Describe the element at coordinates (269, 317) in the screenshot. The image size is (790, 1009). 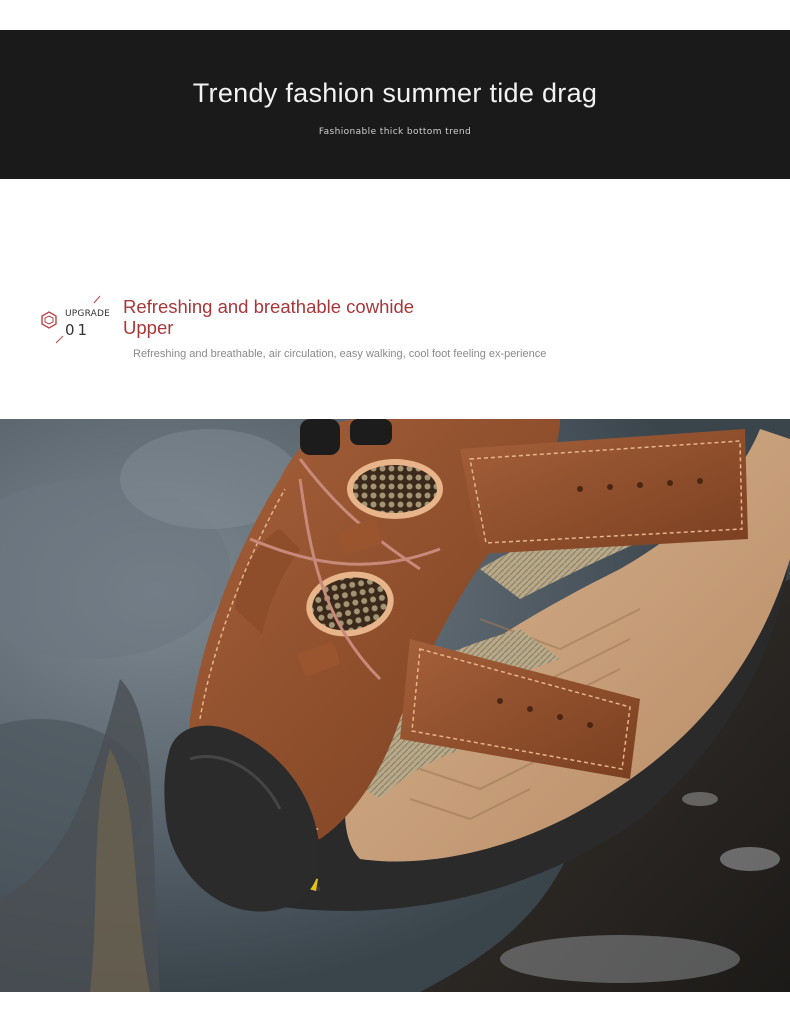
I see `feature-title: Refreshing and breathable cowhide Upper` at that location.